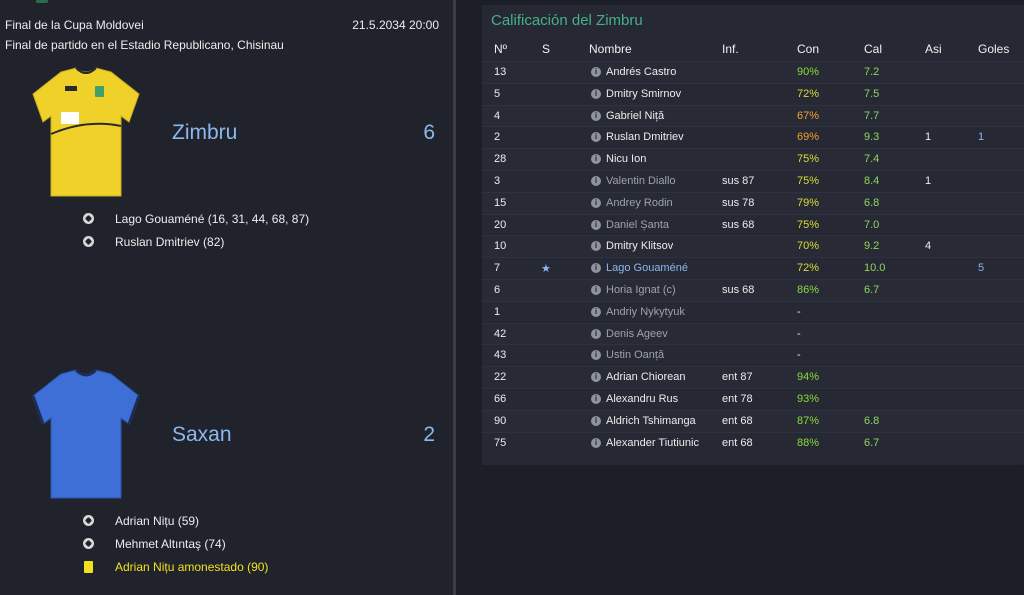 This screenshot has width=1024, height=595. I want to click on condition-value: 67%, so click(808, 115).